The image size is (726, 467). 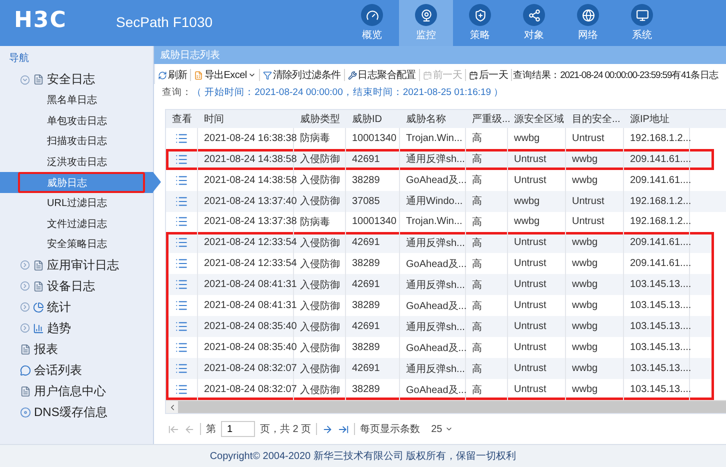 I want to click on horizontal-scrollbar, so click(x=446, y=407).